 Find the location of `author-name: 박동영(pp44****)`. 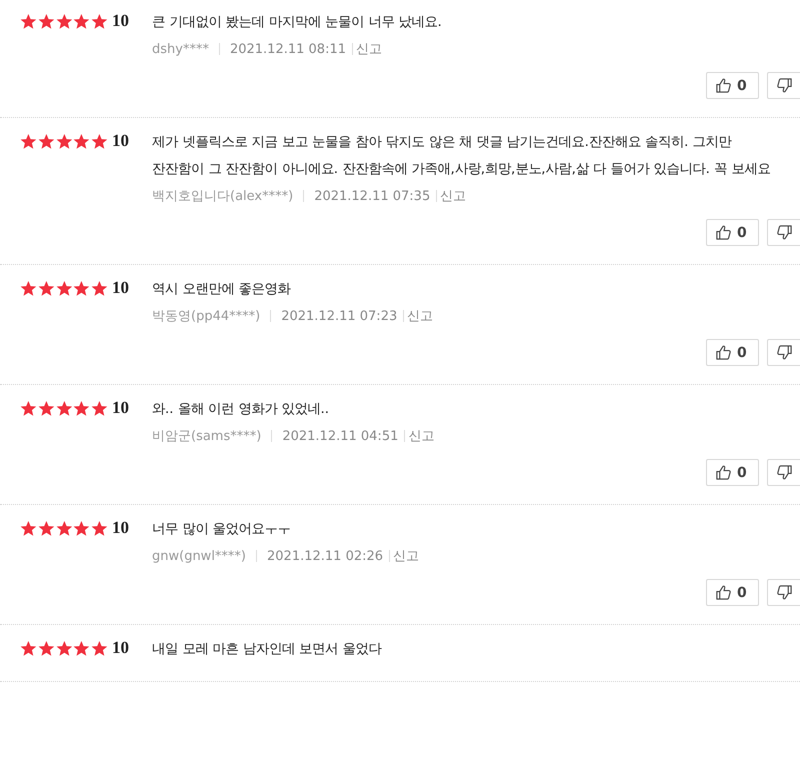

author-name: 박동영(pp44****) is located at coordinates (206, 316).